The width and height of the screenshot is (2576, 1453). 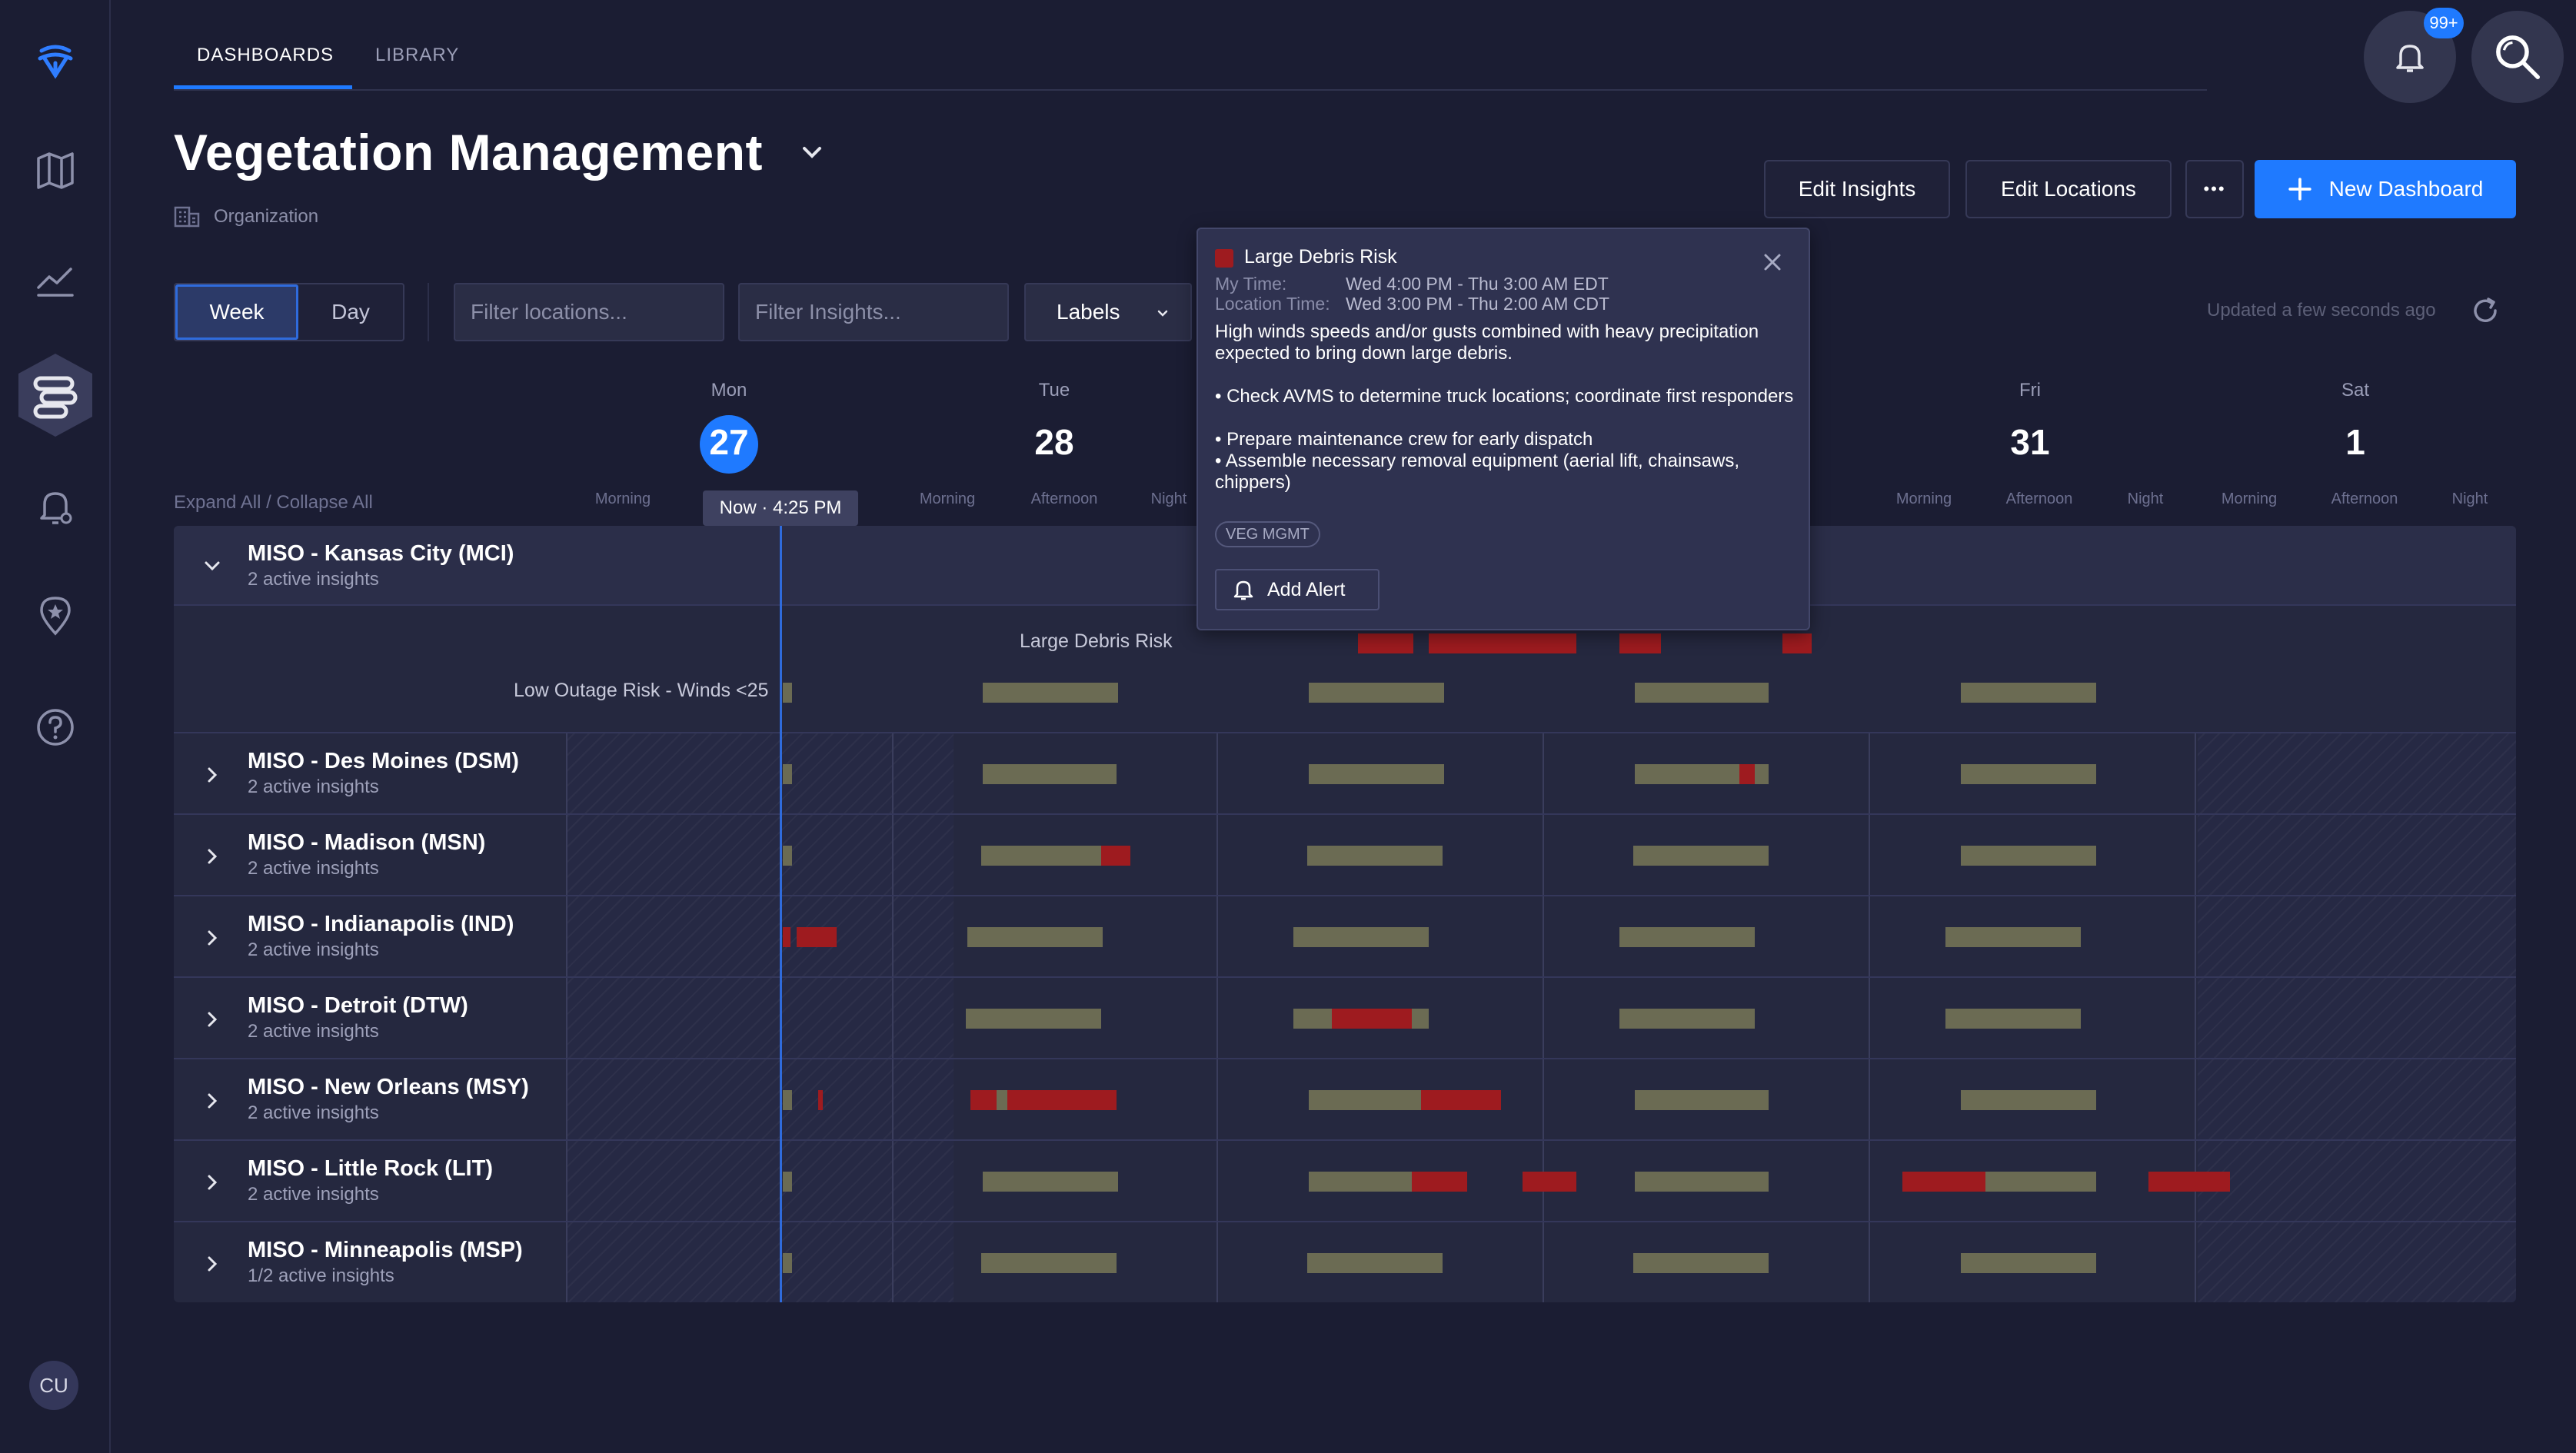 What do you see at coordinates (1297, 589) in the screenshot?
I see `add-alert-button: Add Alert` at bounding box center [1297, 589].